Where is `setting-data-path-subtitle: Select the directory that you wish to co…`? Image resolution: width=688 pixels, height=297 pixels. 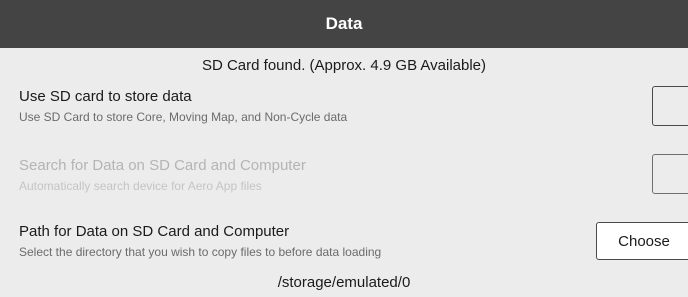 setting-data-path-subtitle: Select the directory that you wish to co… is located at coordinates (200, 252).